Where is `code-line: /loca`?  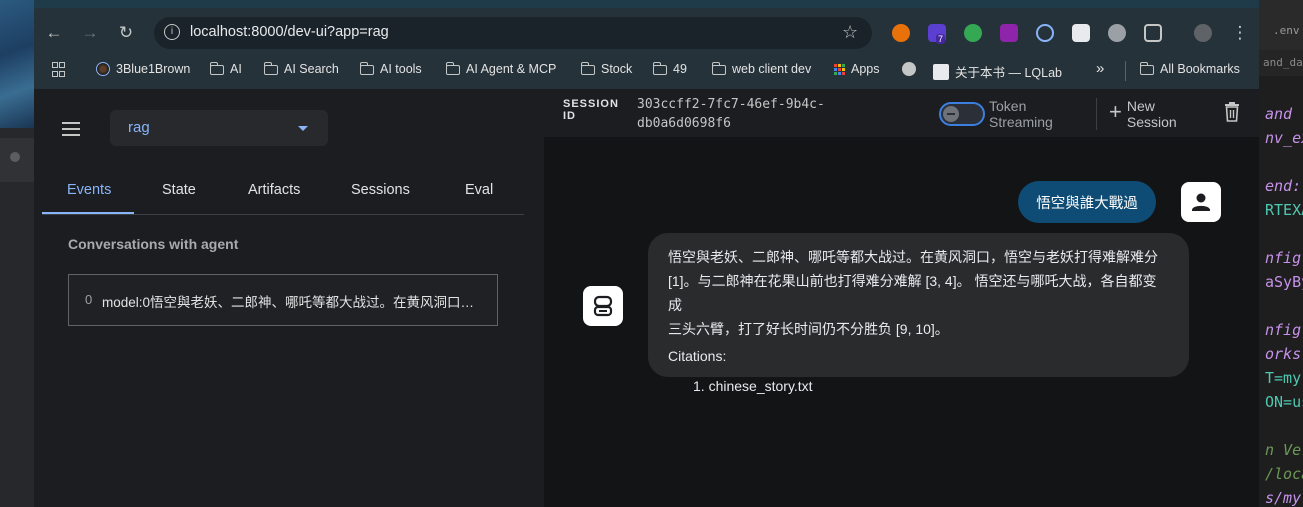 code-line: /loca is located at coordinates (1284, 474).